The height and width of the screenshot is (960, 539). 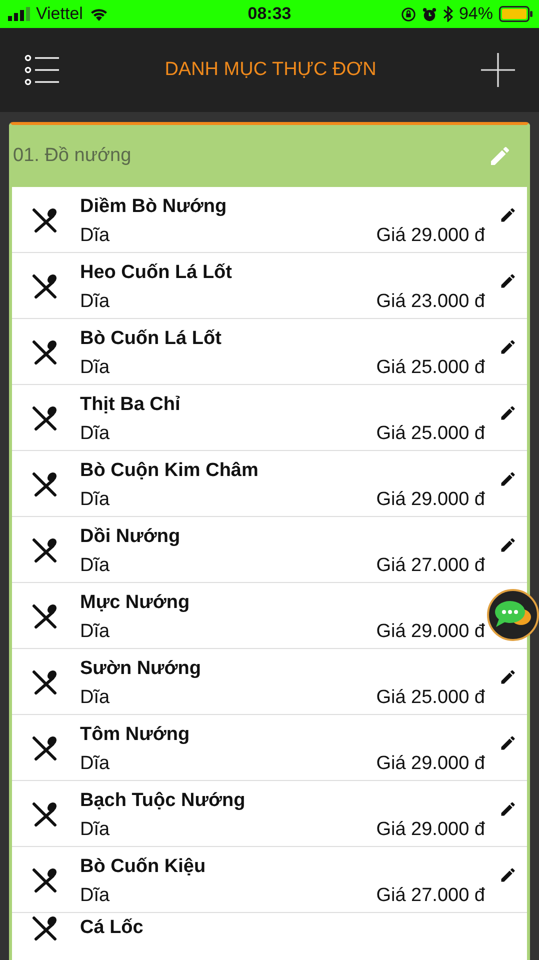 What do you see at coordinates (258, 879) in the screenshot?
I see `menu-item: Bò Cuốn Kiệu Dĩa Giá 27.000 đ` at bounding box center [258, 879].